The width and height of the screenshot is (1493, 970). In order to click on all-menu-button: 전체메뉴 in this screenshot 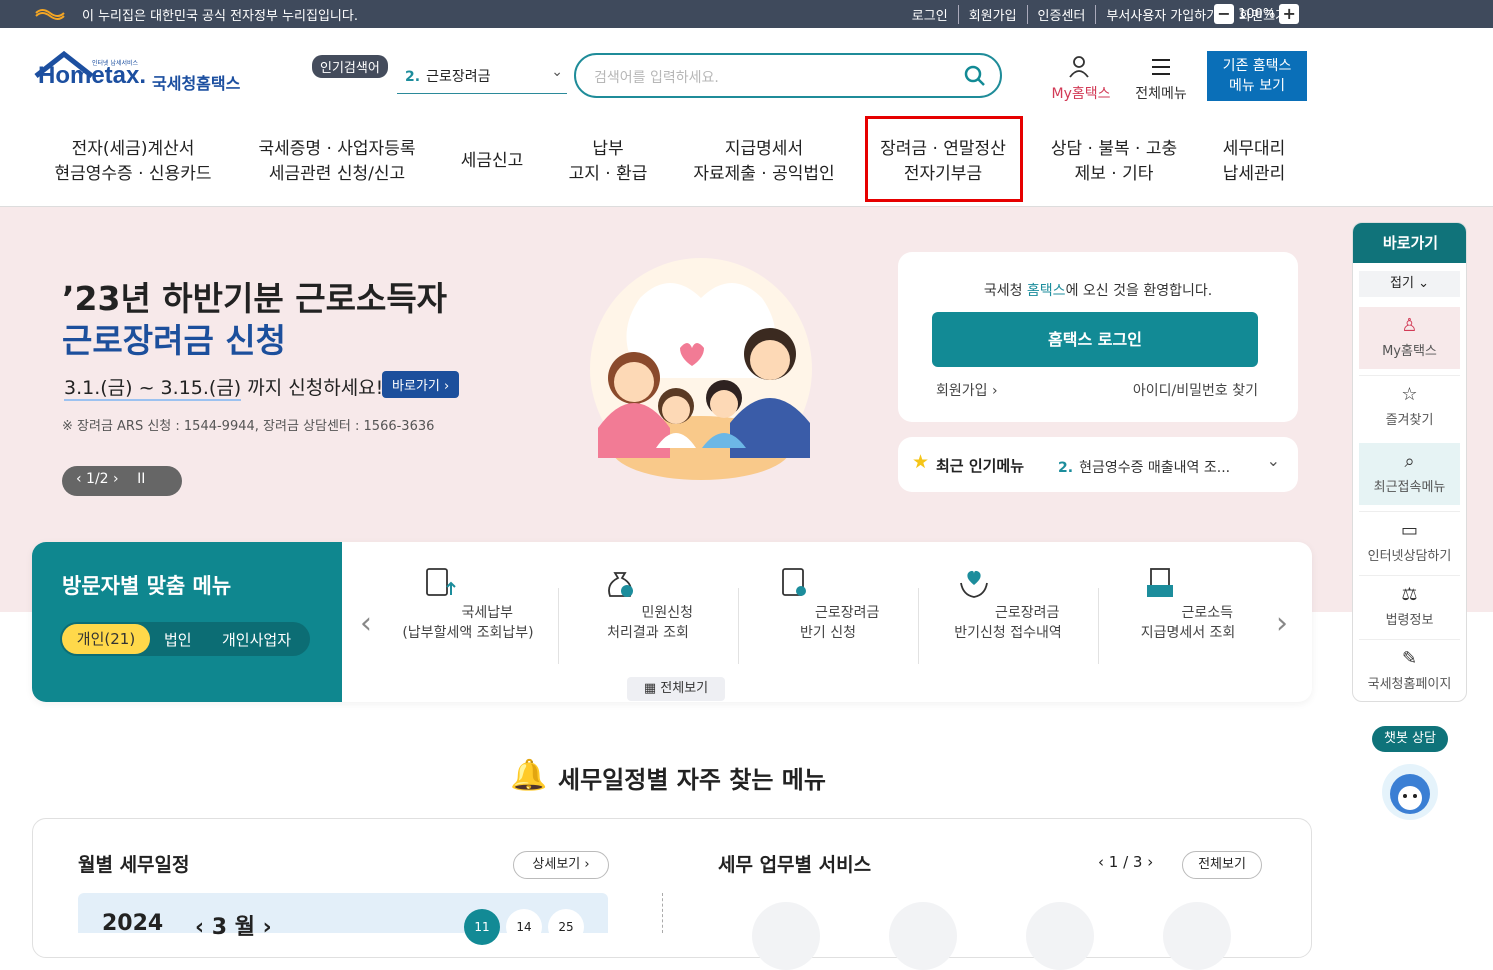, I will do `click(1161, 79)`.